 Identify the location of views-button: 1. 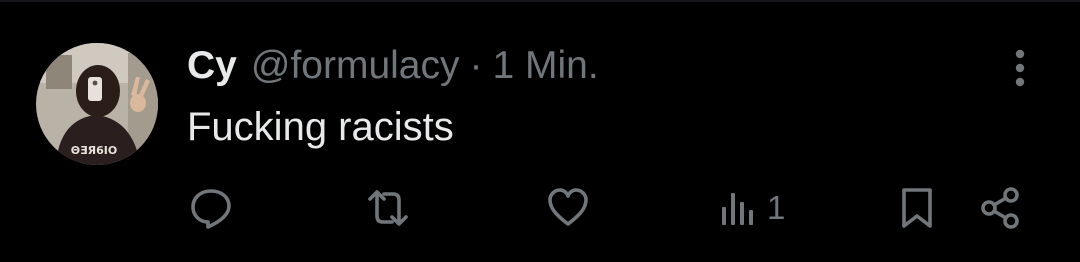
(753, 208).